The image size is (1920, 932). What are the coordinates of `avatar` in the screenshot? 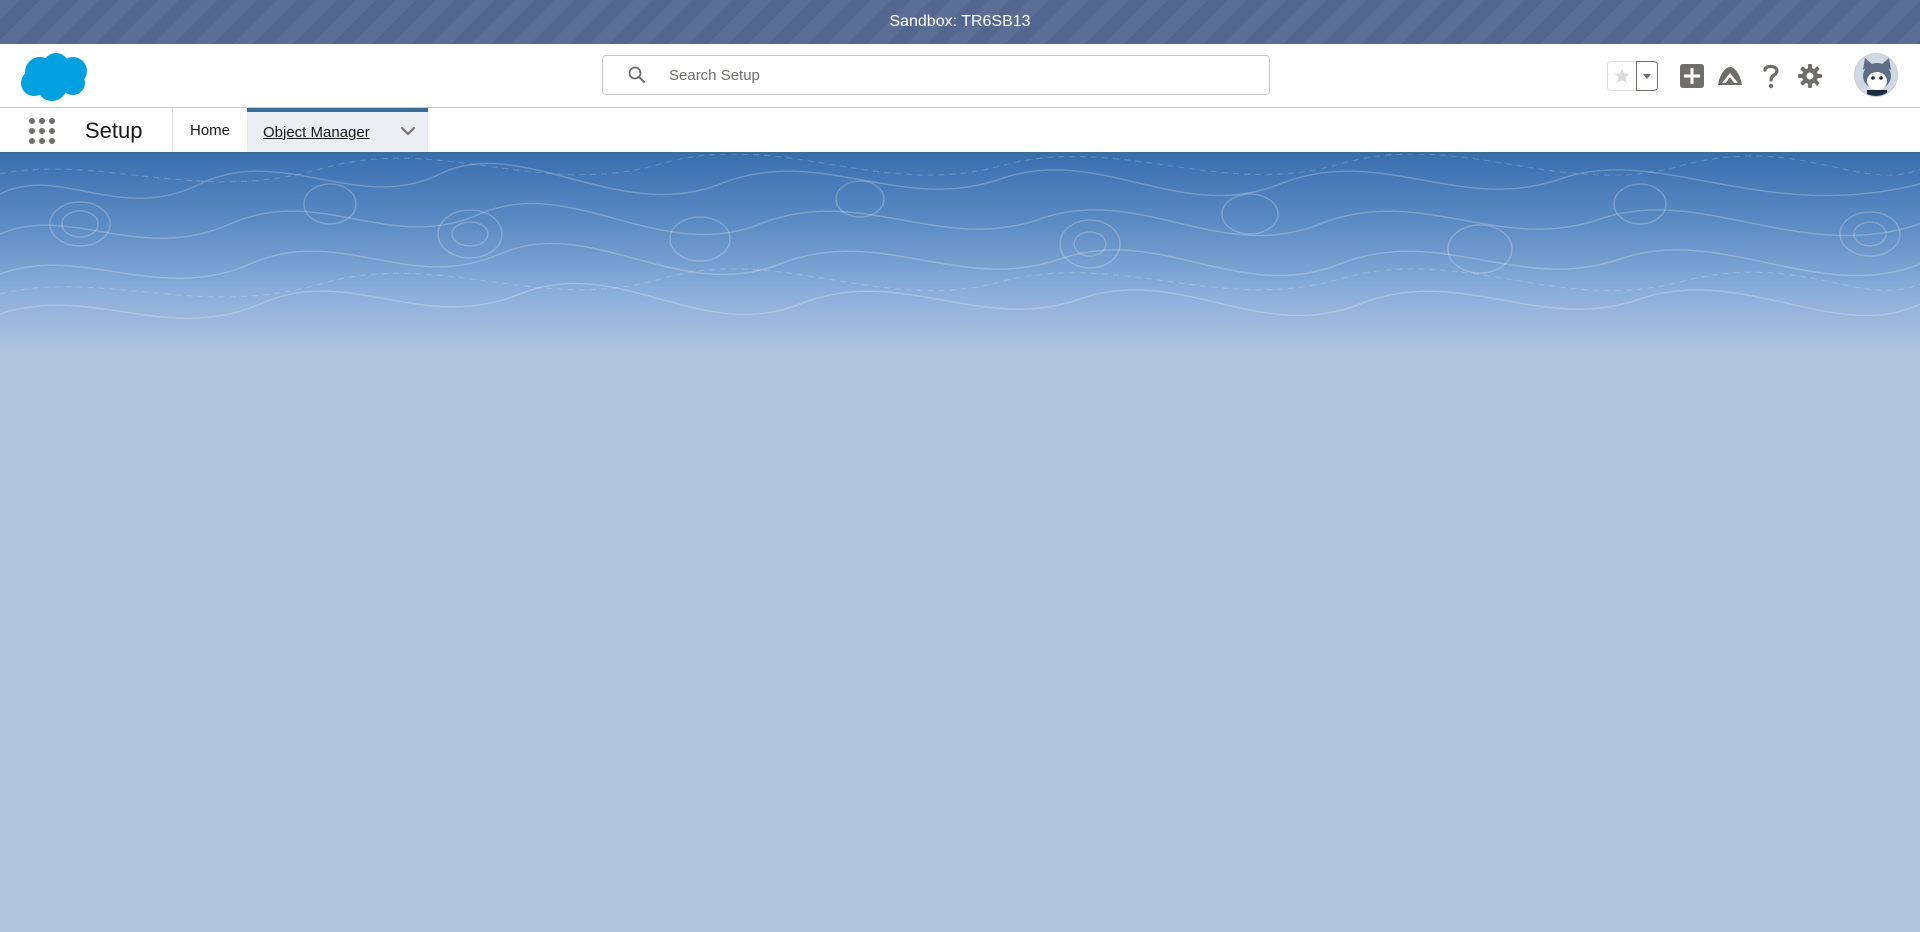 It's located at (1876, 75).